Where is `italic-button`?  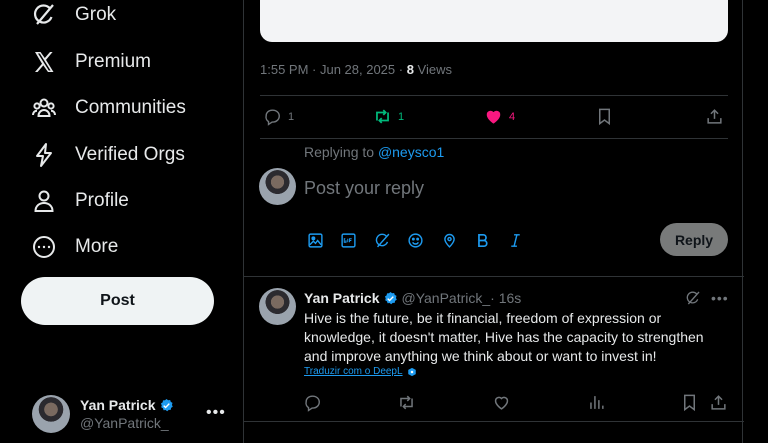
italic-button is located at coordinates (515, 240).